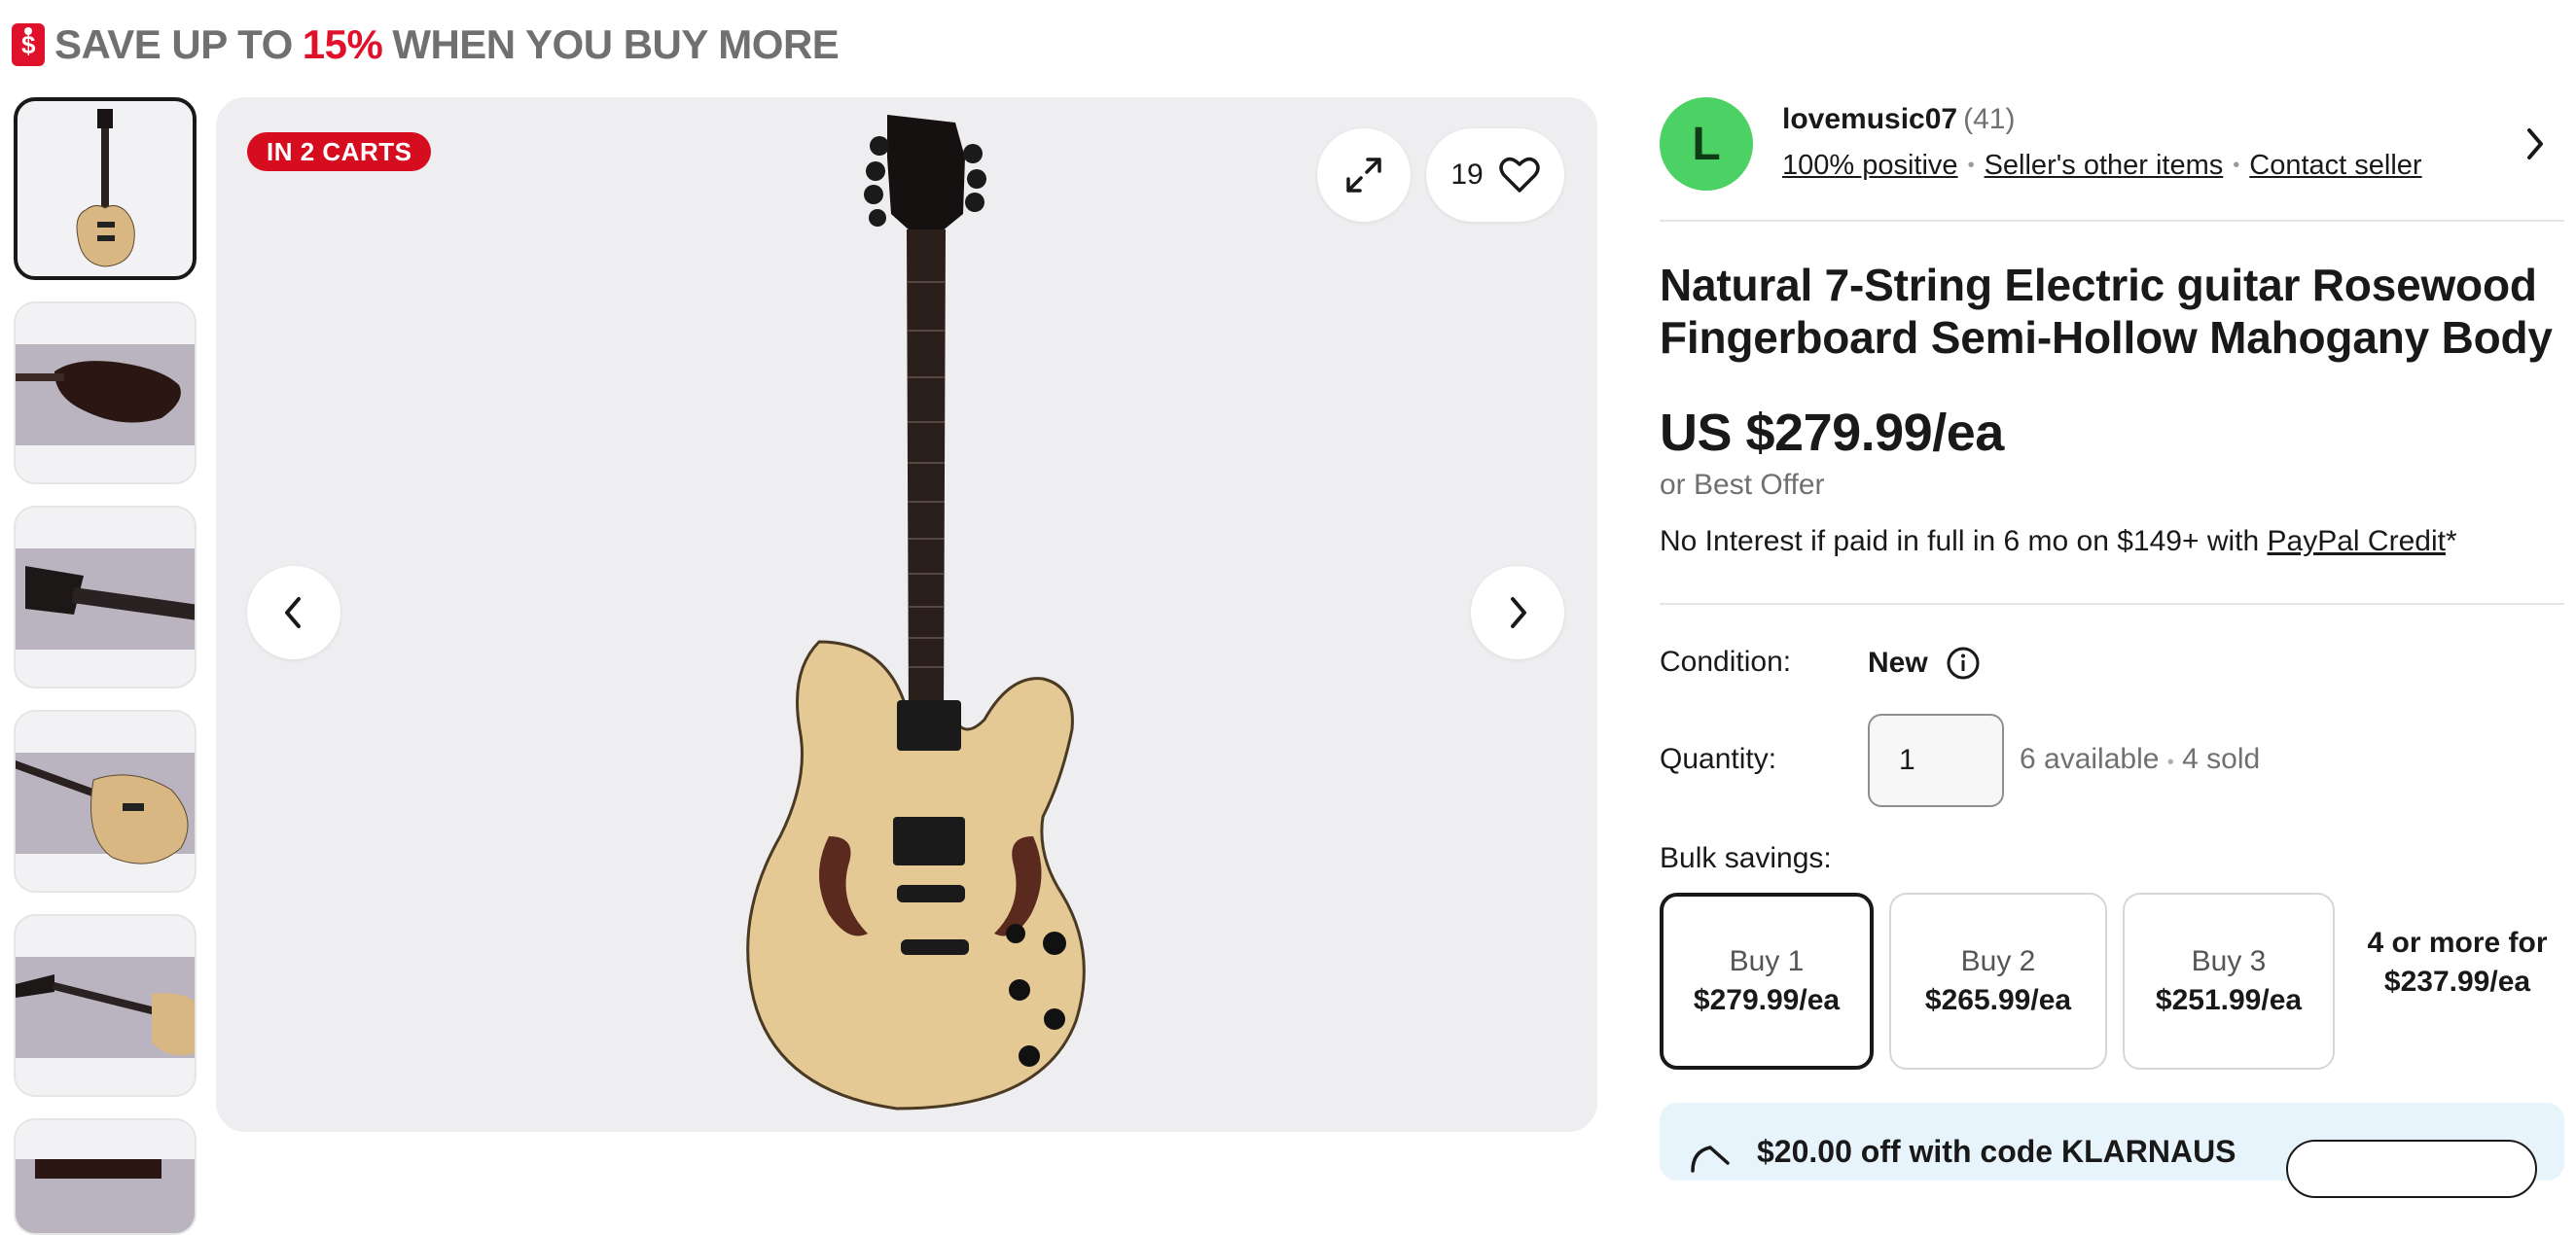 This screenshot has height=1235, width=2576. What do you see at coordinates (2411, 1169) in the screenshot?
I see `apply-code-button` at bounding box center [2411, 1169].